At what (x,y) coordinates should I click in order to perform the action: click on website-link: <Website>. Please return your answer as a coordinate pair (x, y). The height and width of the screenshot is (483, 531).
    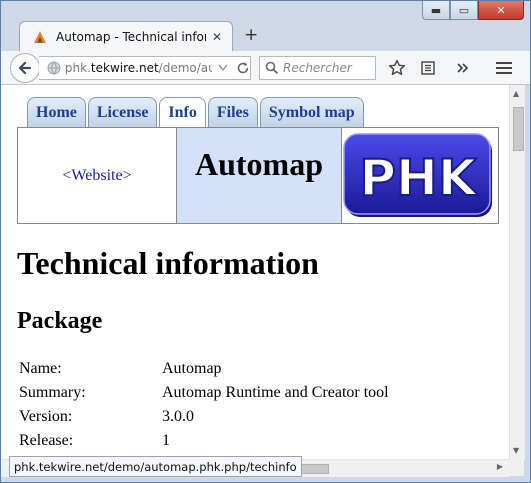
    Looking at the image, I should click on (96, 176).